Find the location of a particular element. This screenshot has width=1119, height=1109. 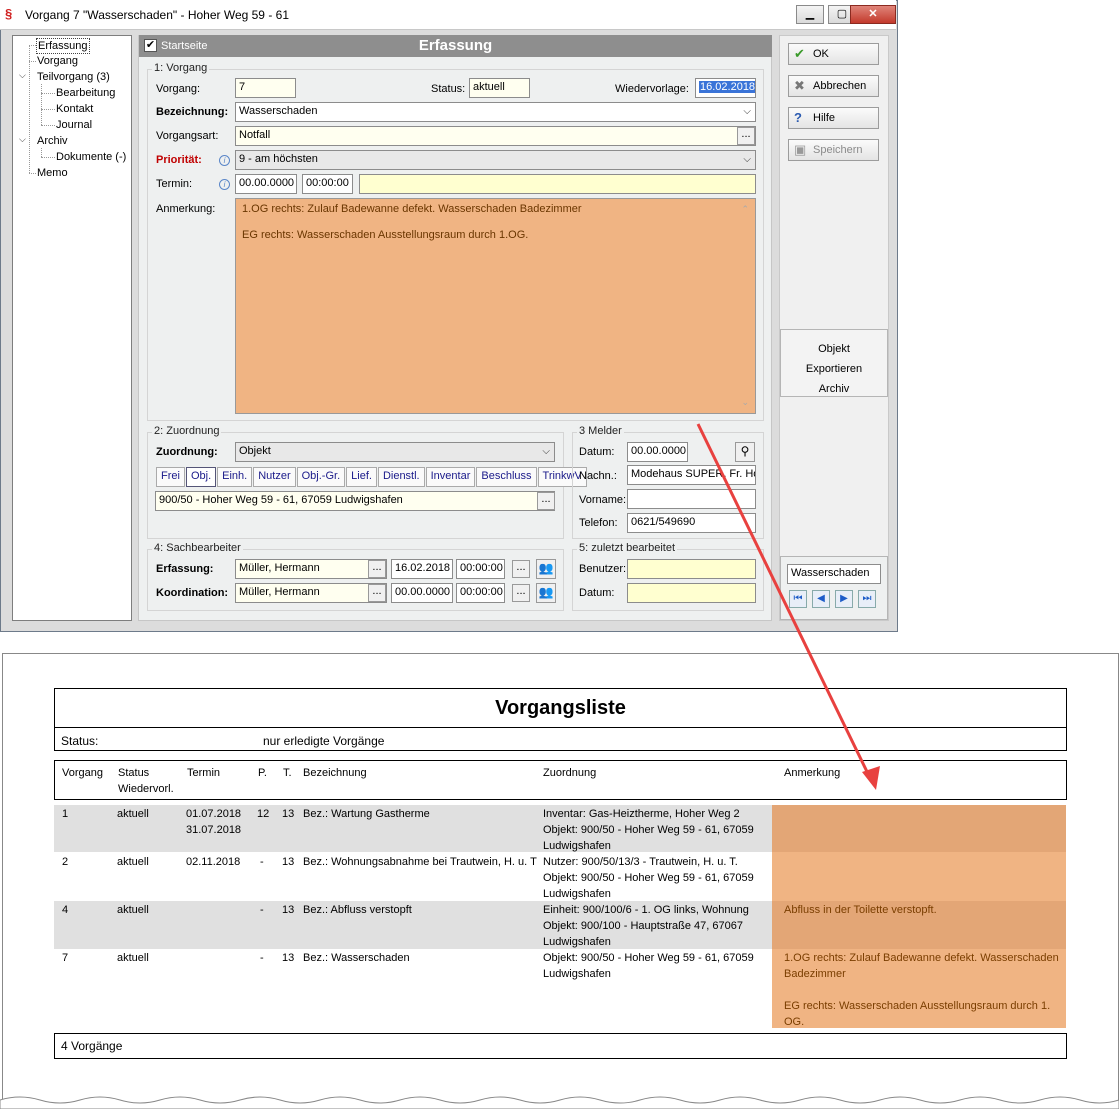

vorgang-field: 7 is located at coordinates (265, 88).